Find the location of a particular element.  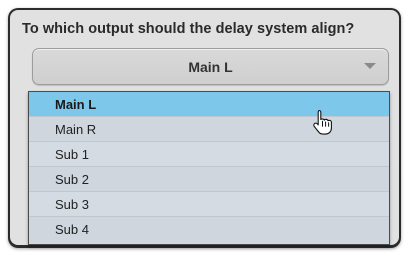

hand-pointer-icon is located at coordinates (323, 122).